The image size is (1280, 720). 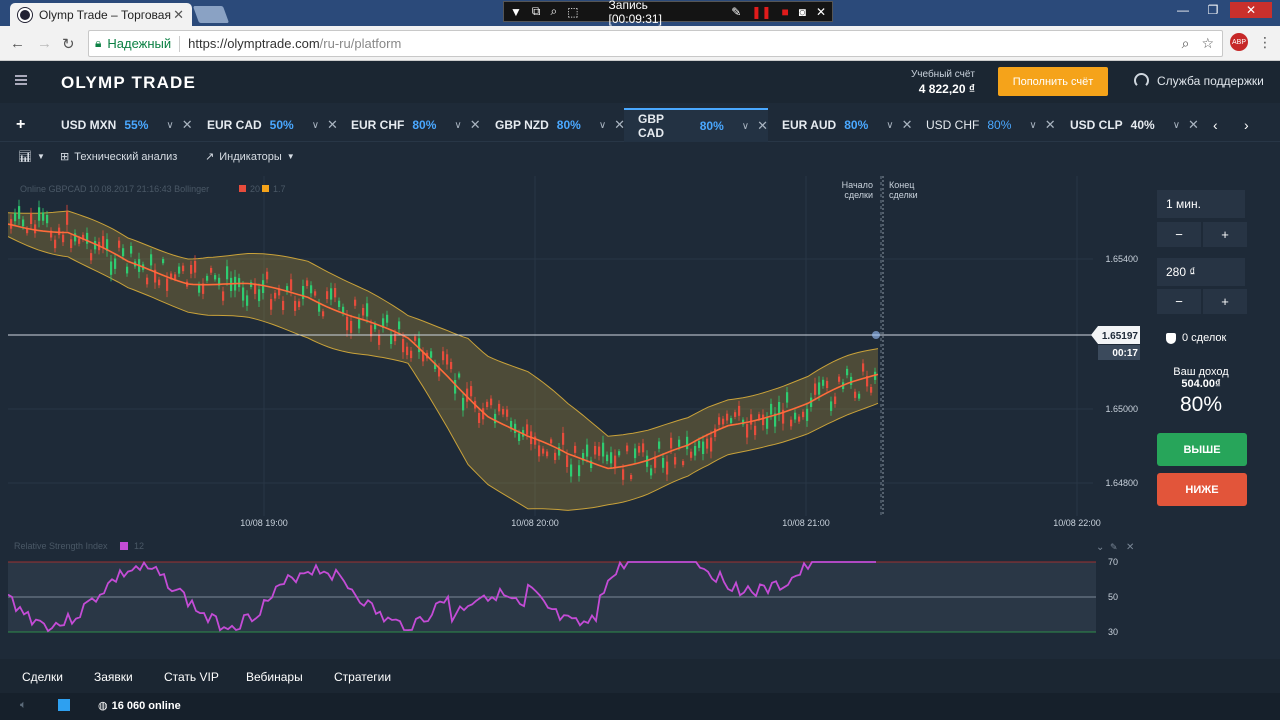 I want to click on asset-tab: USD CHF 80% ∨ ✕, so click(x=991, y=125).